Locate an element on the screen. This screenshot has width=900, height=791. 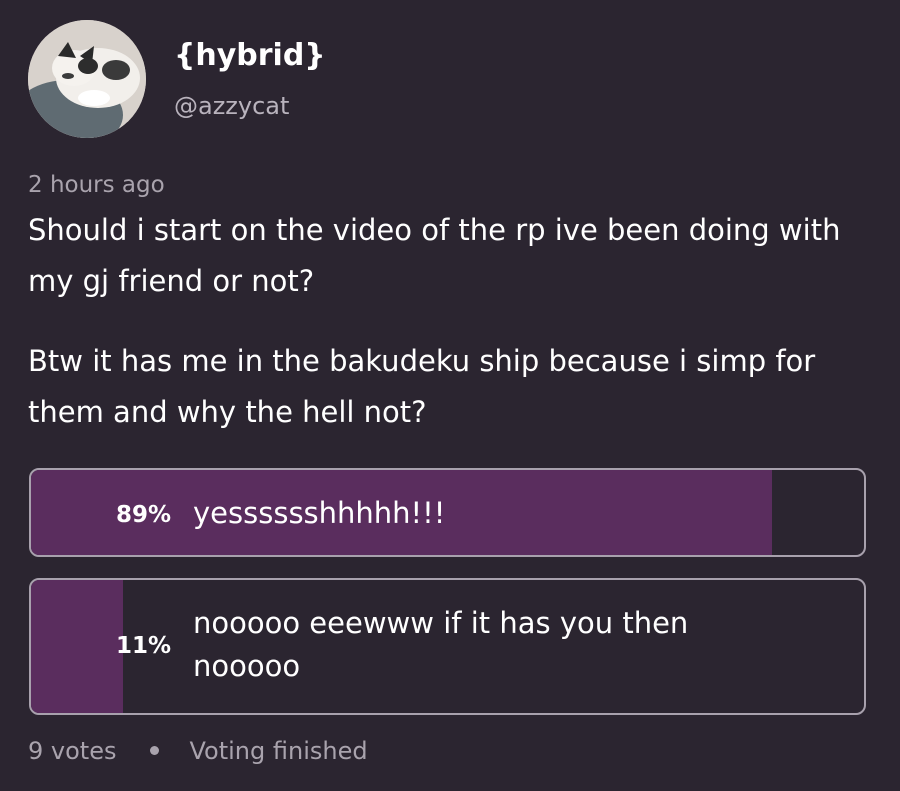
poll-percentage: 11% is located at coordinates (143, 646).